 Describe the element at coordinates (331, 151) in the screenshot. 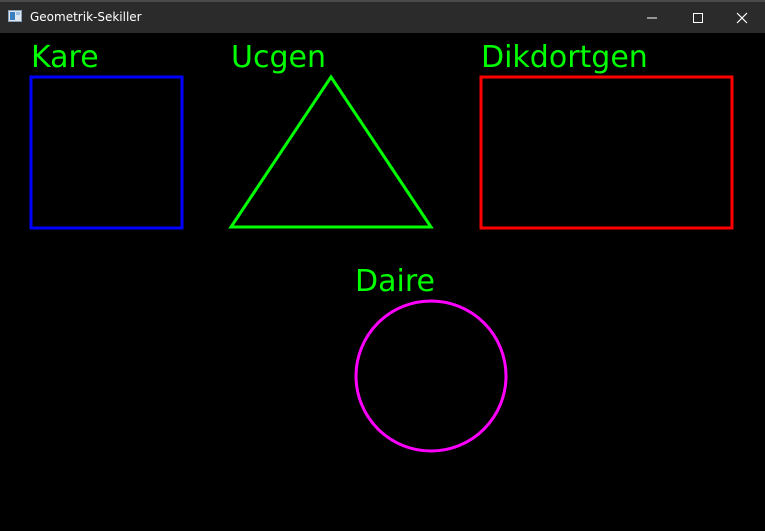

I see `green-triangle` at that location.